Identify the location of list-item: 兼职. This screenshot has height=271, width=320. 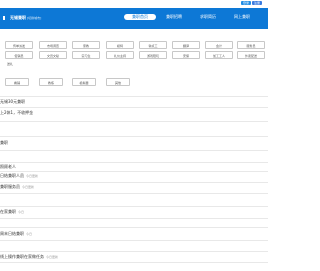
(5, 143).